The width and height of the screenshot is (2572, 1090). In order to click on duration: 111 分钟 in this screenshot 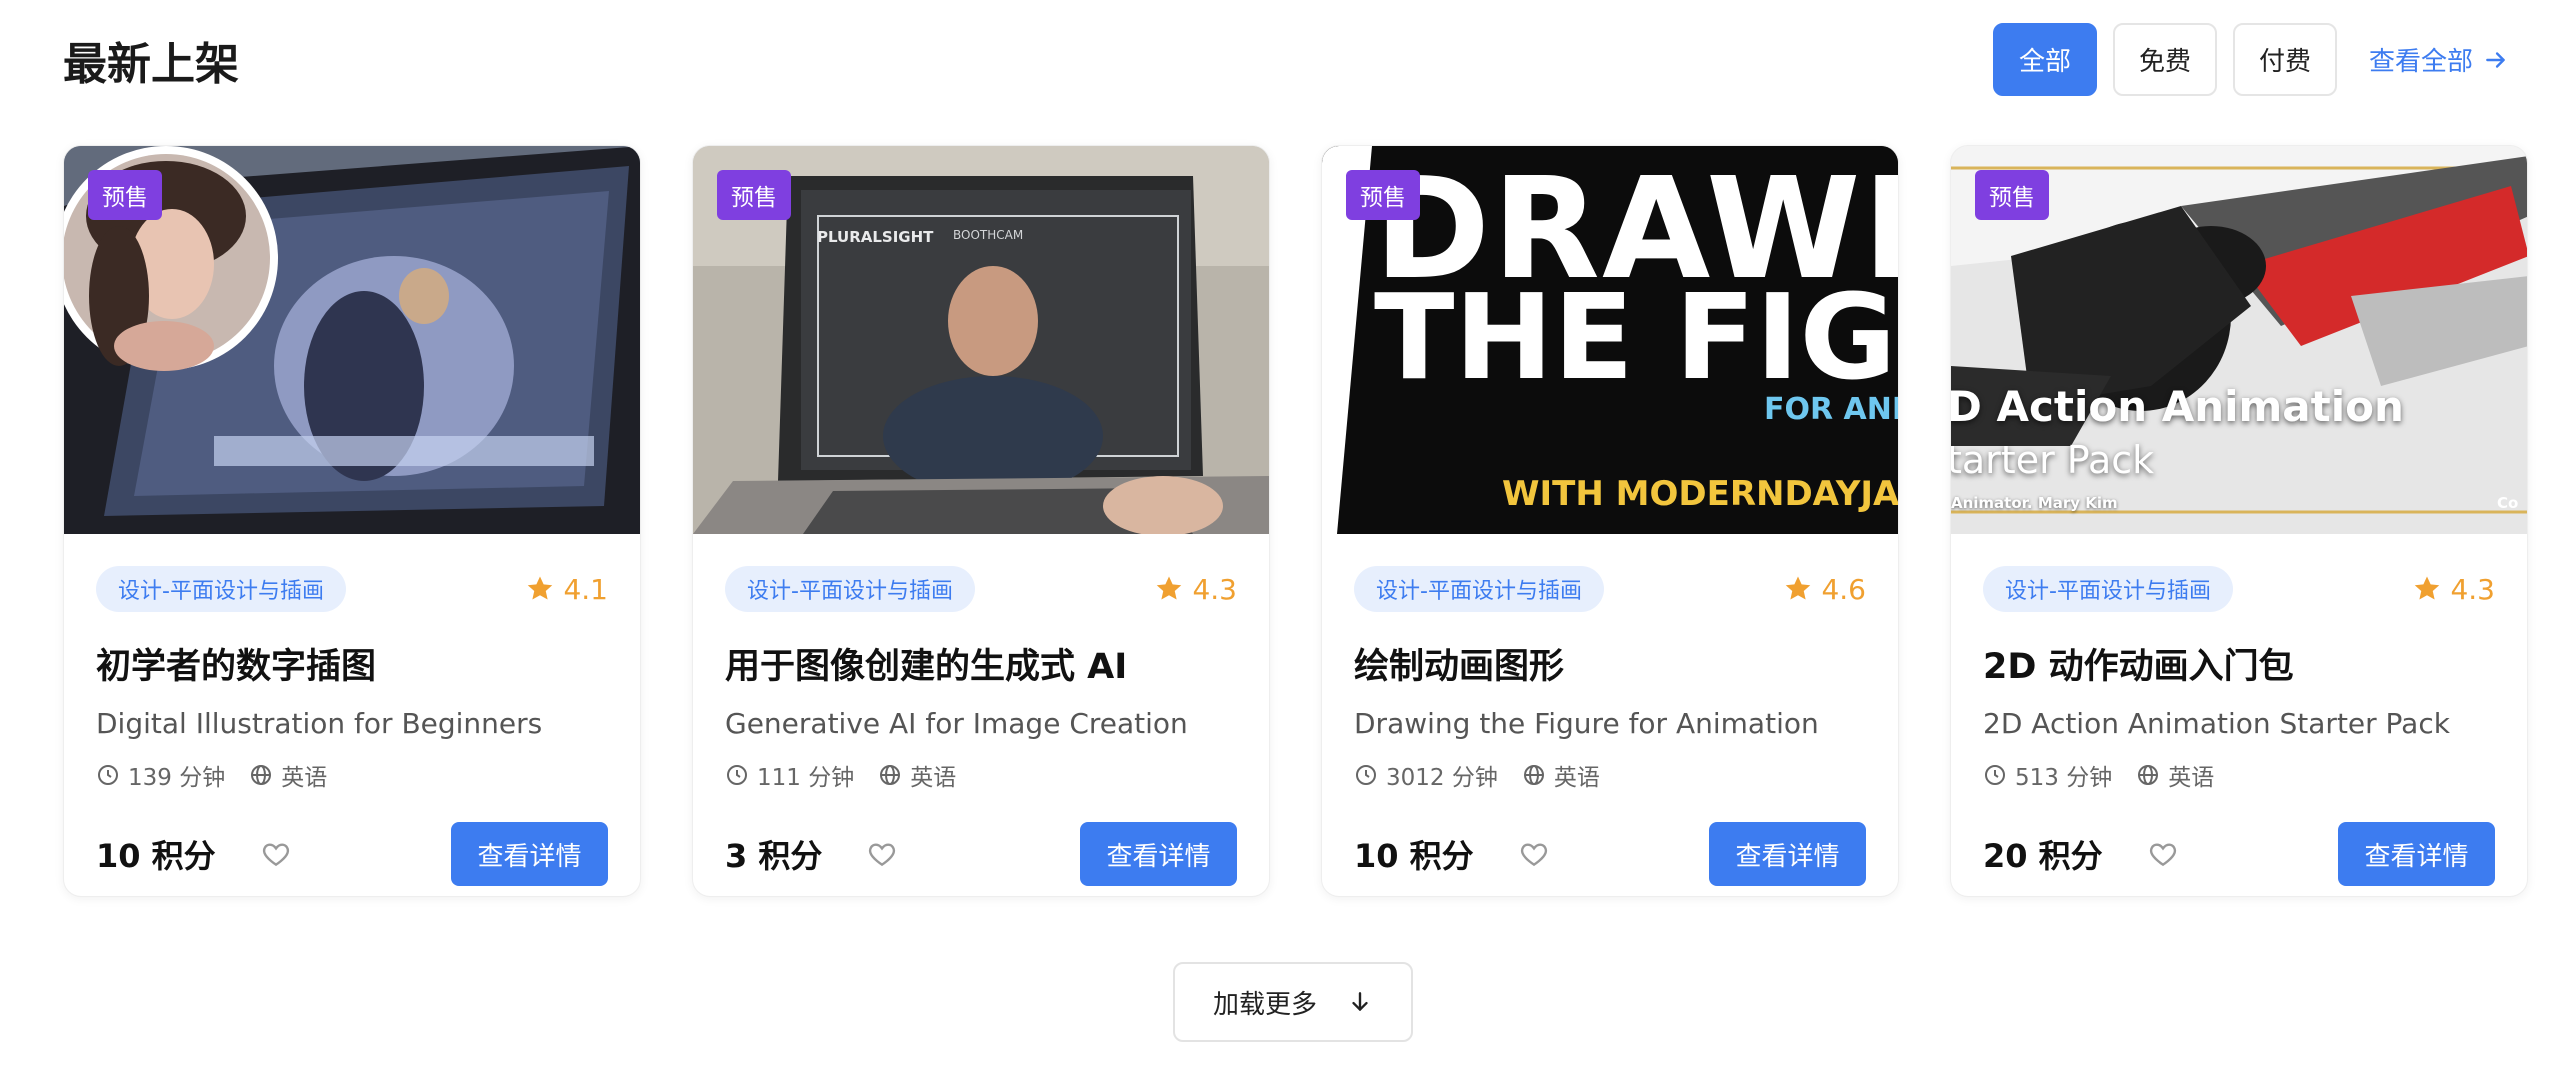, I will do `click(806, 778)`.